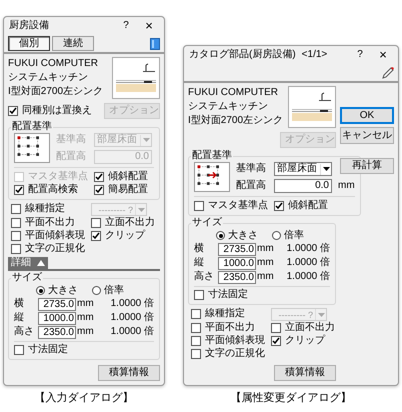 This screenshot has height=412, width=402. Describe the element at coordinates (367, 115) in the screenshot. I see `dialog-button: OK` at that location.